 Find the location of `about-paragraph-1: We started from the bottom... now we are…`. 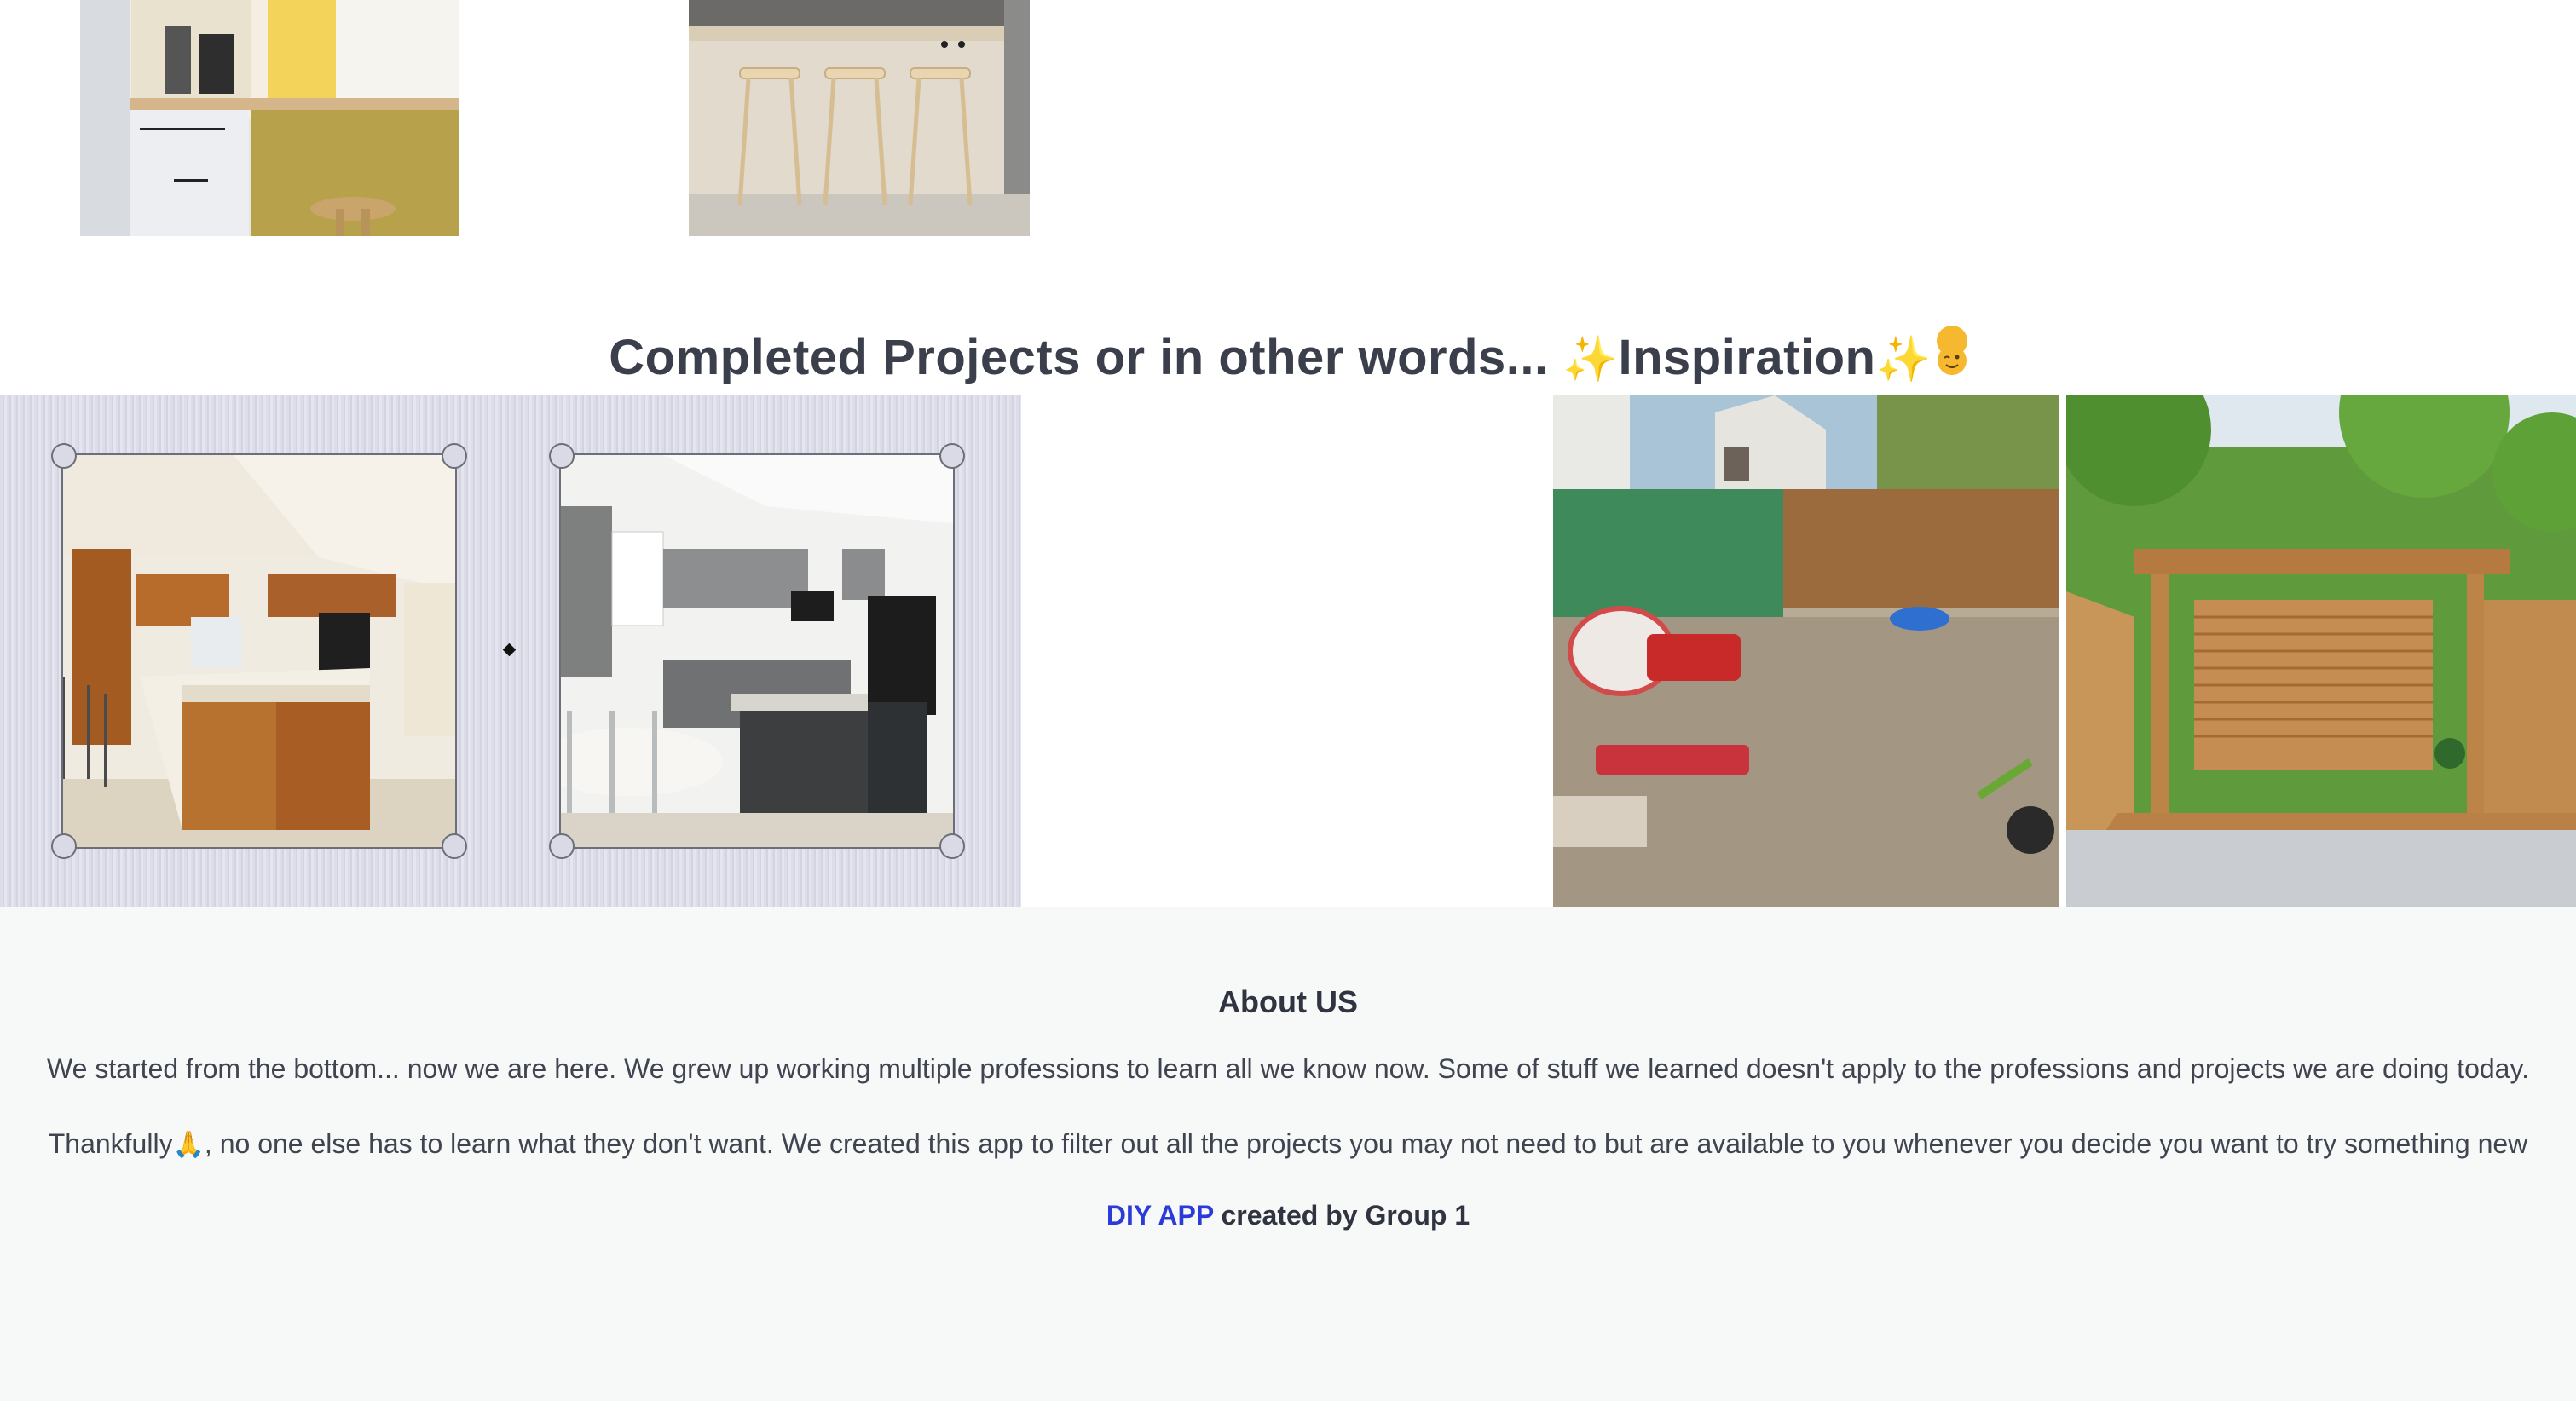

about-paragraph-1: We started from the bottom... now we are… is located at coordinates (1288, 1068).